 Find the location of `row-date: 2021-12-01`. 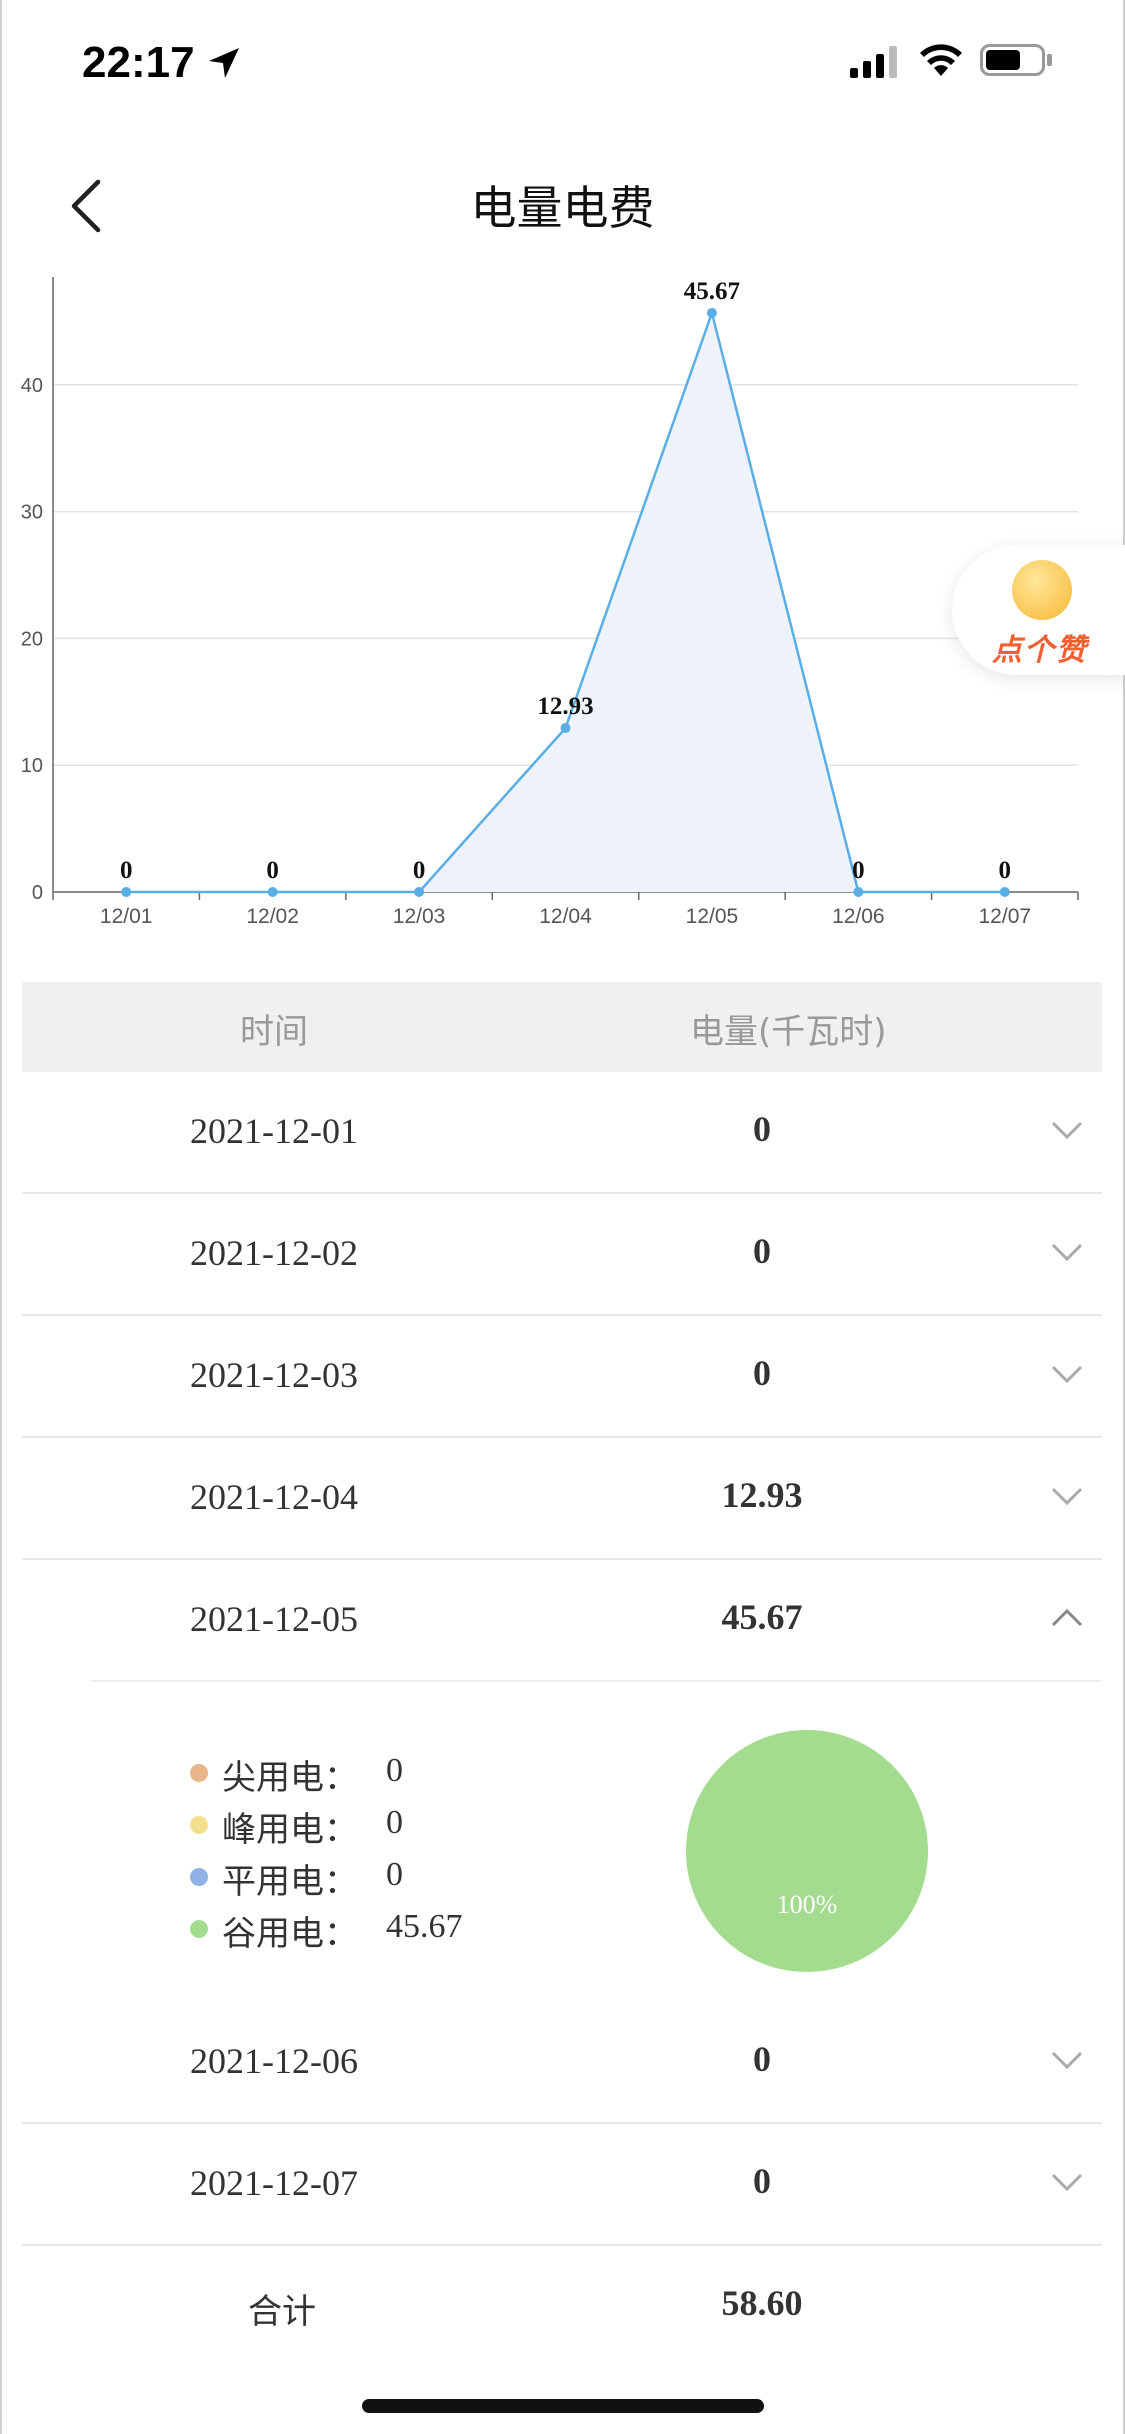

row-date: 2021-12-01 is located at coordinates (274, 1131).